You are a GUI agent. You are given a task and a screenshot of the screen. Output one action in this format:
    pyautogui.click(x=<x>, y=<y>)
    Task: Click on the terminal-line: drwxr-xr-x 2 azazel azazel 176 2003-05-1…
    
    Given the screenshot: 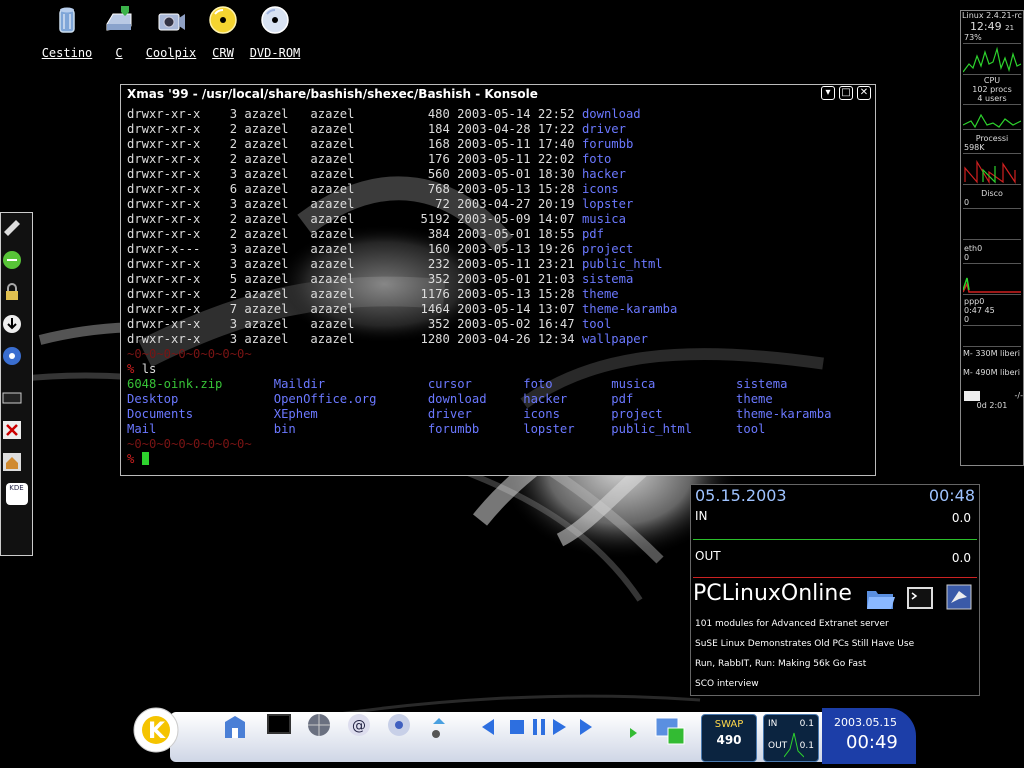 What is the action you would take?
    pyautogui.click(x=499, y=159)
    